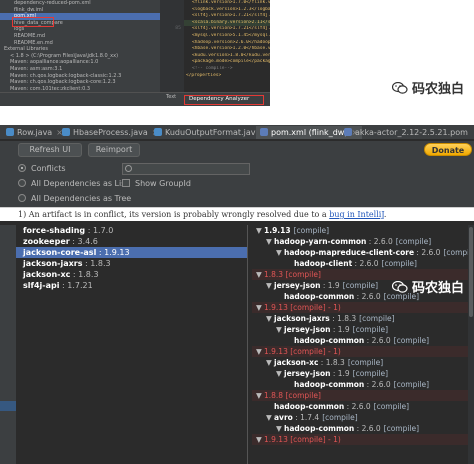 The width and height of the screenshot is (474, 464). What do you see at coordinates (363, 318) in the screenshot?
I see `tree-node: ▼ jackson-jaxrs : 1.8.3 [compile]` at bounding box center [363, 318].